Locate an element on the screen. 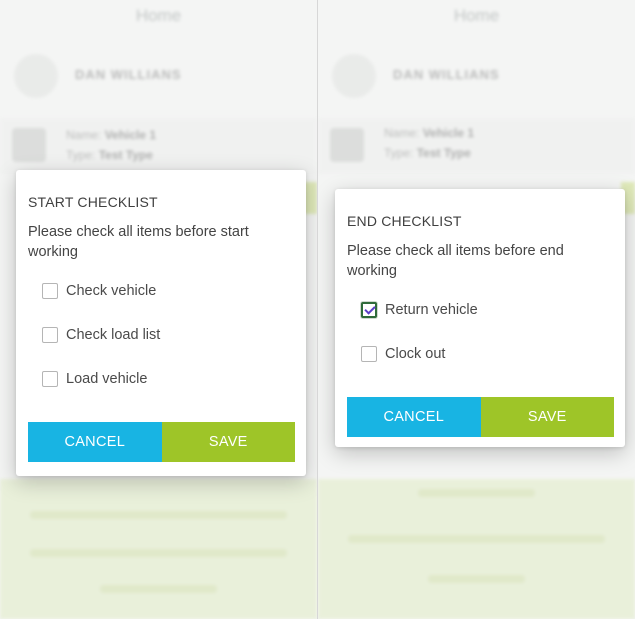  checklist-item-check-load-list: Check load list is located at coordinates (101, 335).